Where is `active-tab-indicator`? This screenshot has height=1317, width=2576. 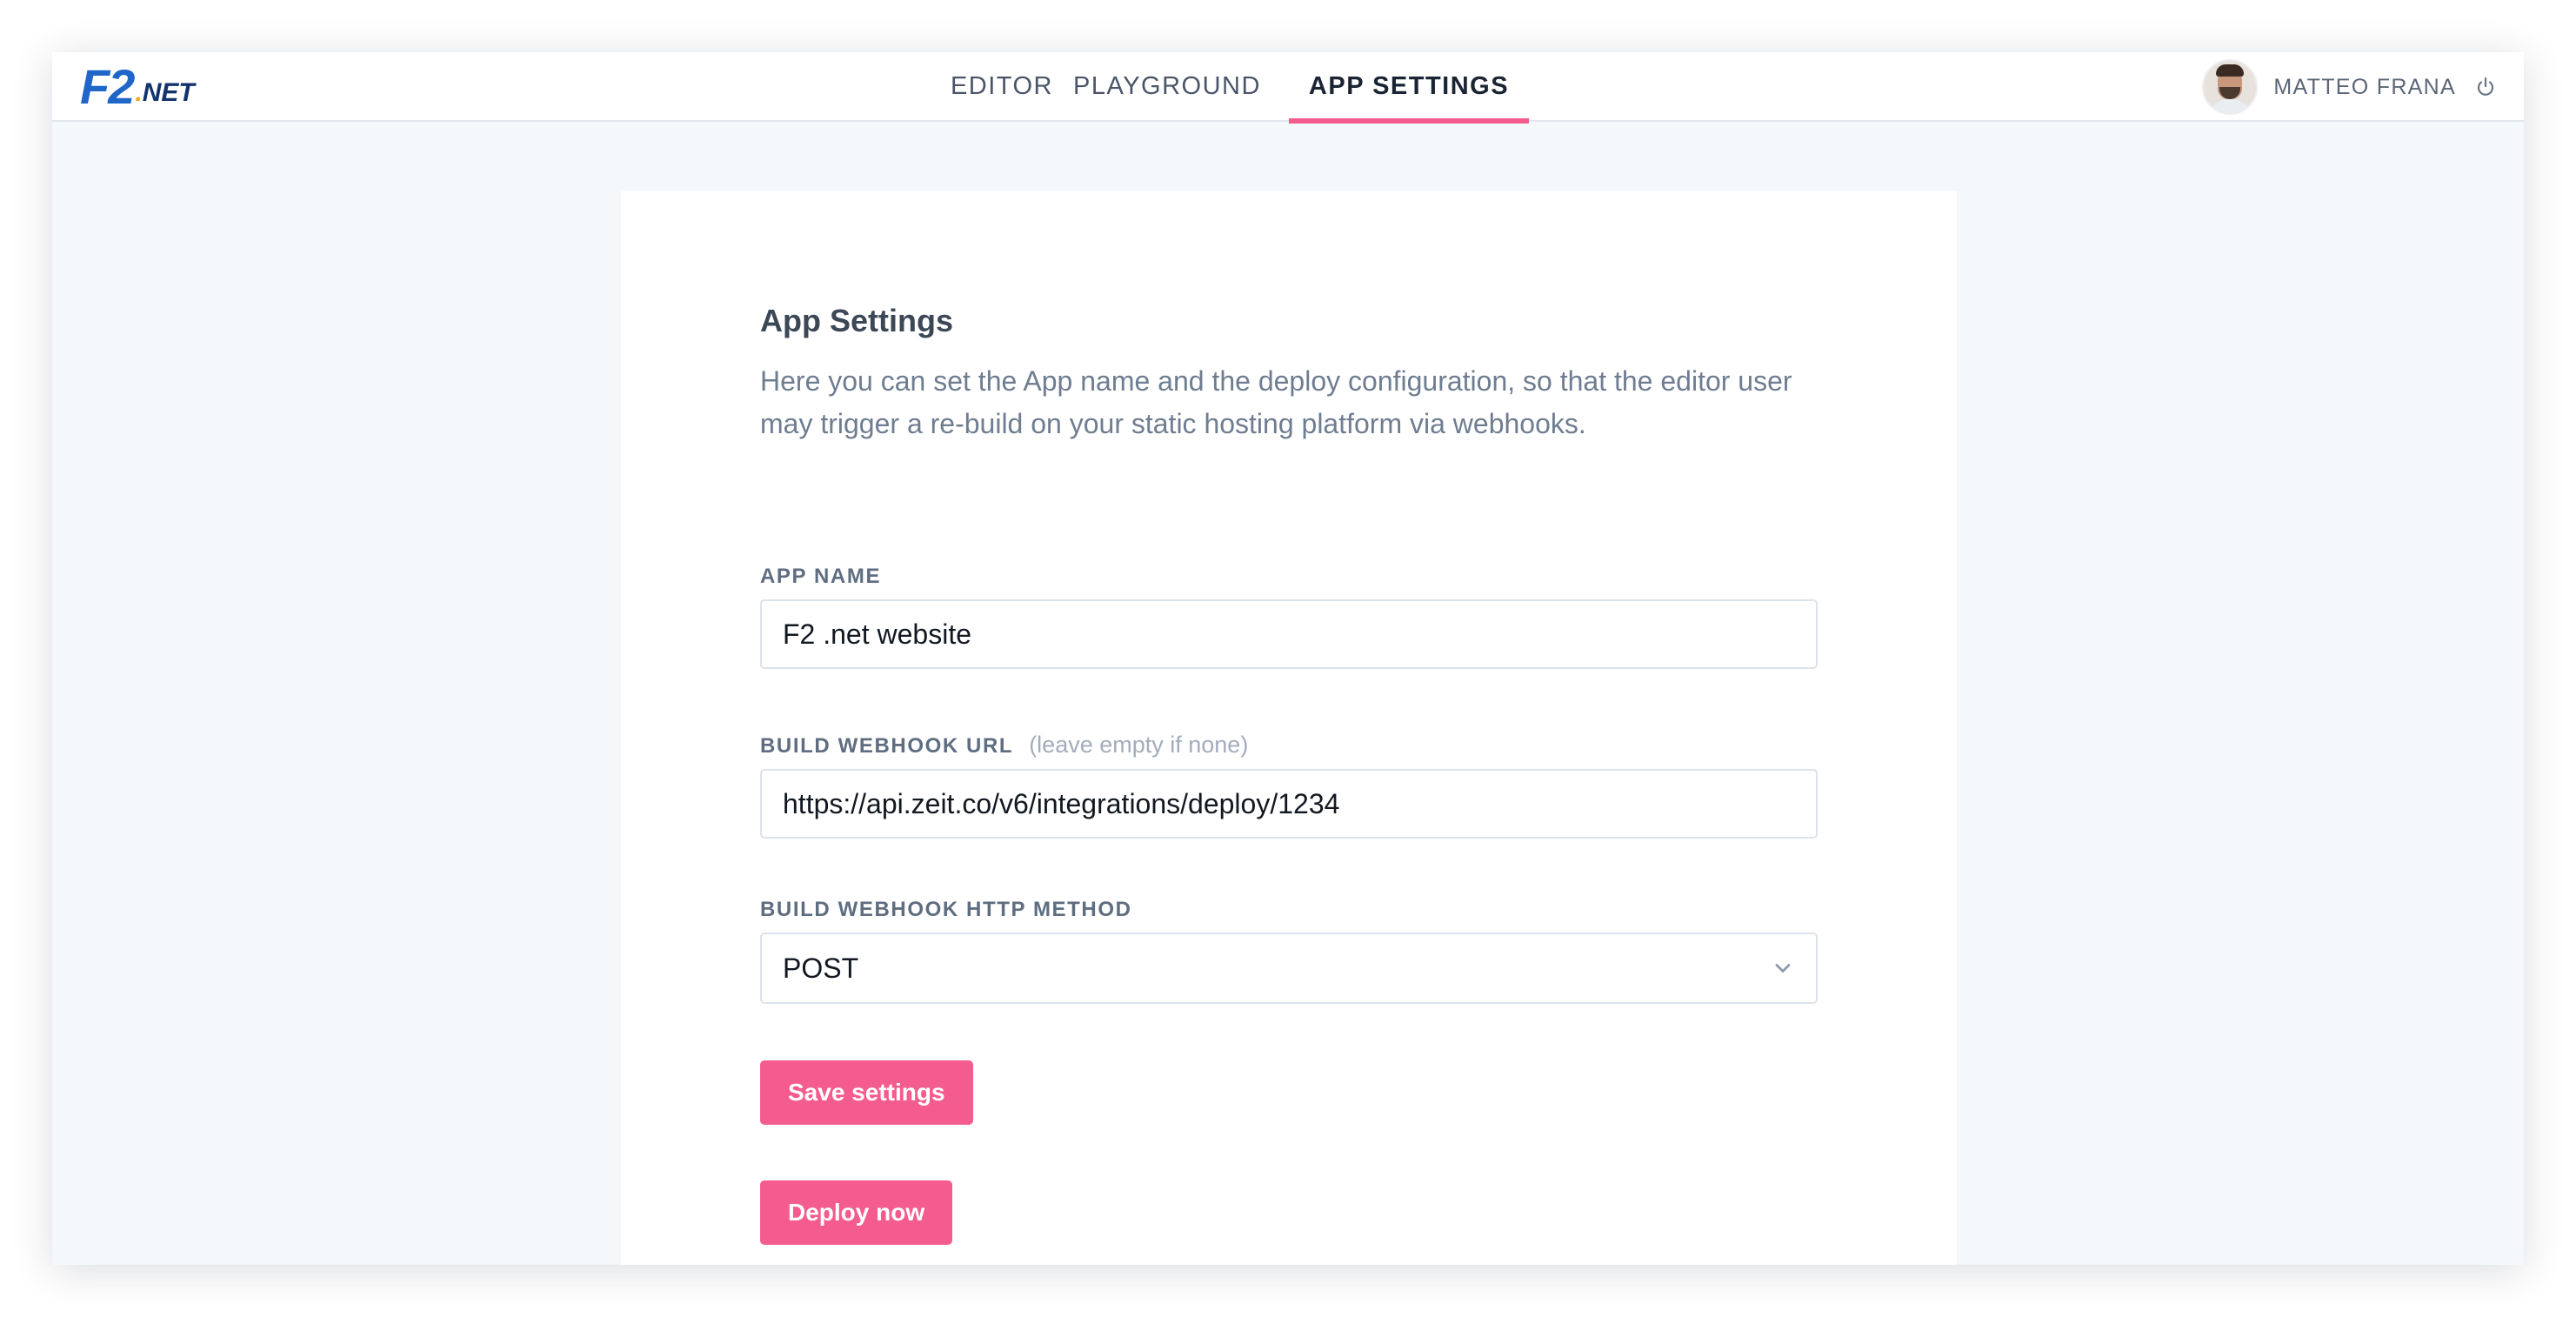 active-tab-indicator is located at coordinates (1409, 121).